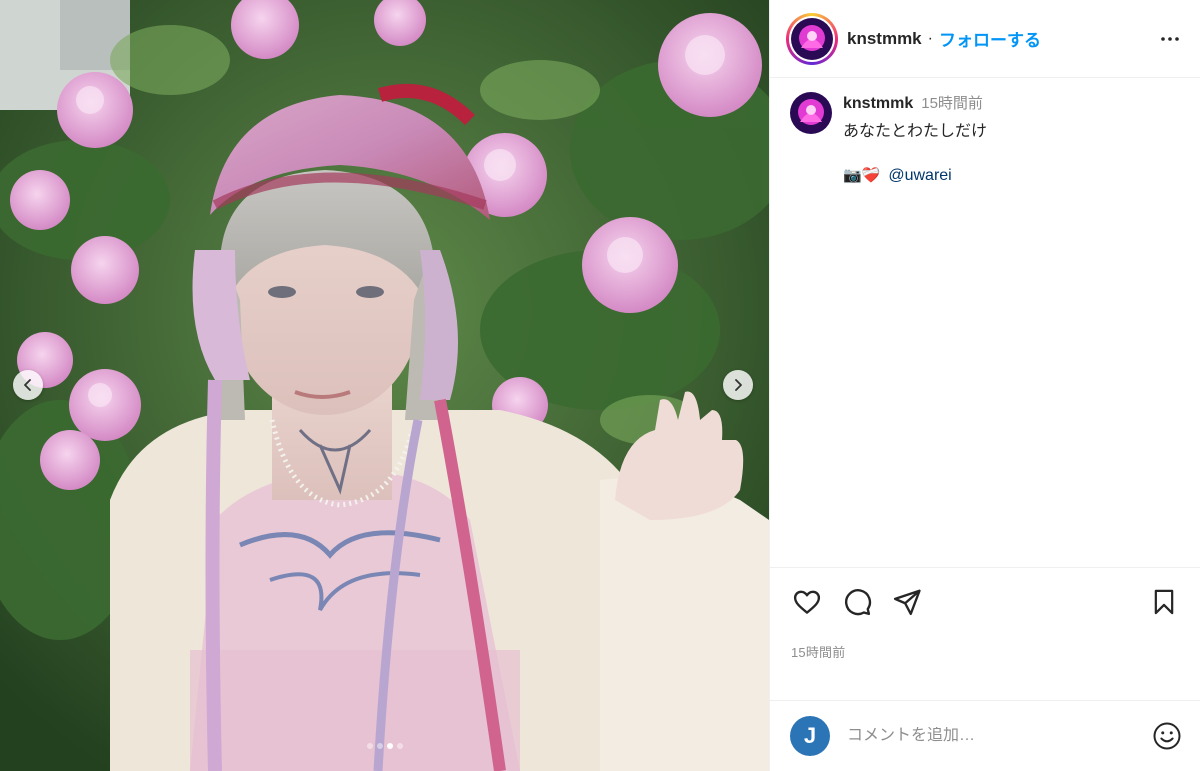 The height and width of the screenshot is (771, 1200). What do you see at coordinates (389, 746) in the screenshot?
I see `carousel-dot-active` at bounding box center [389, 746].